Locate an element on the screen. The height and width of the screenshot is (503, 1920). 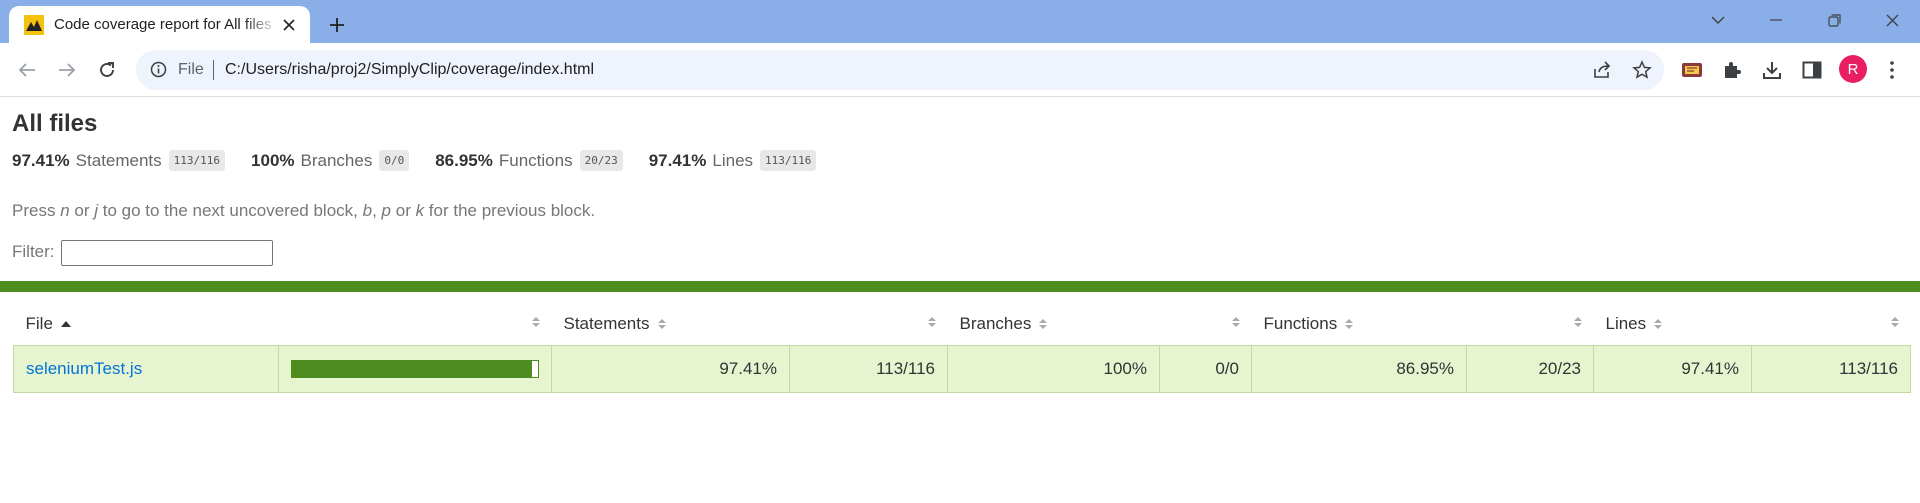
bookmark-star-icon is located at coordinates (1642, 70).